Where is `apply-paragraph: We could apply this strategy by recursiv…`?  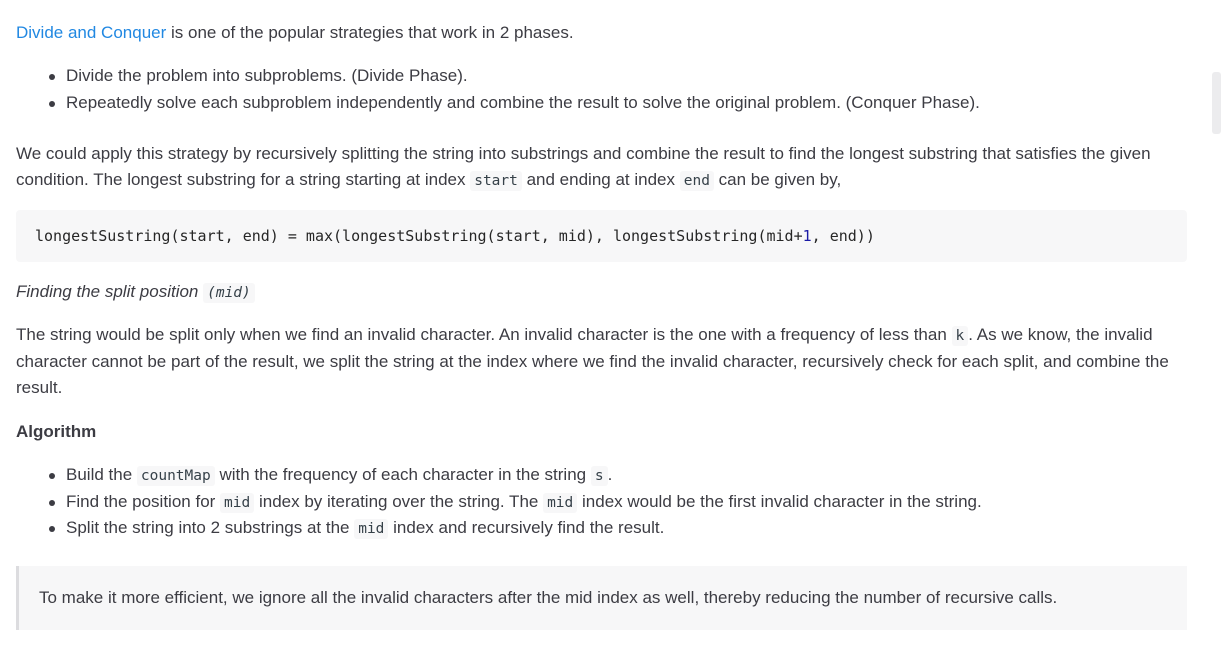 apply-paragraph: We could apply this strategy by recursiv… is located at coordinates (601, 167).